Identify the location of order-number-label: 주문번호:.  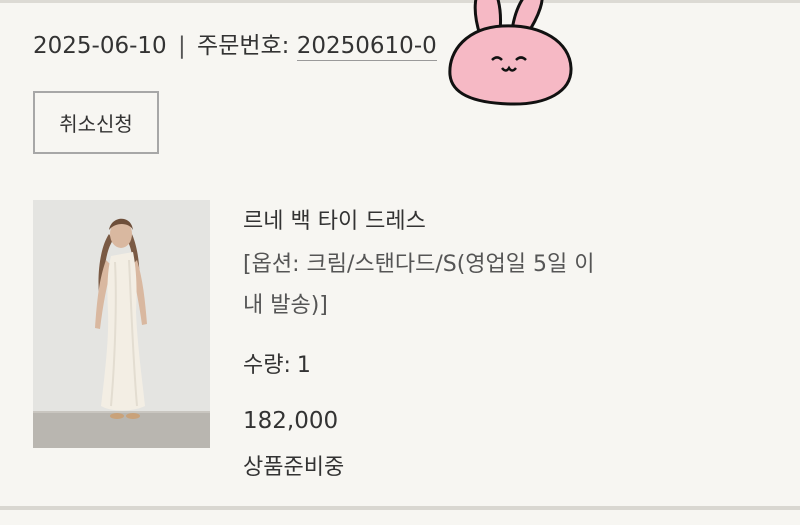
(243, 46).